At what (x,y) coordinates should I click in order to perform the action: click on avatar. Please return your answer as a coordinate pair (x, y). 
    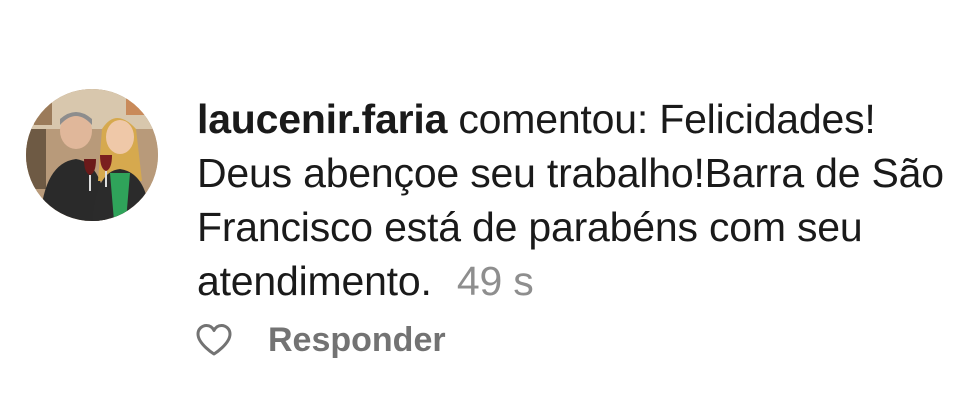
    Looking at the image, I should click on (92, 155).